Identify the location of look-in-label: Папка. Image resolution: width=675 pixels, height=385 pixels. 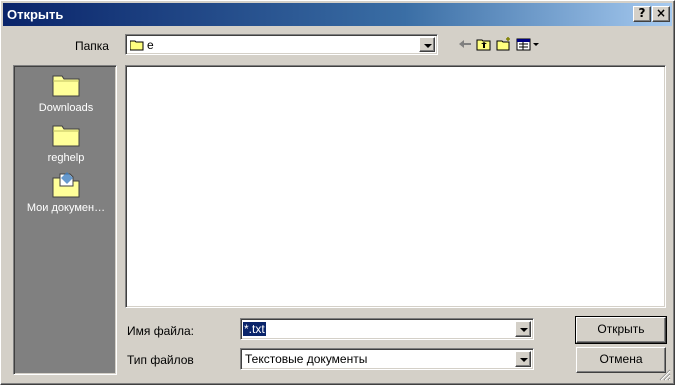
(92, 46).